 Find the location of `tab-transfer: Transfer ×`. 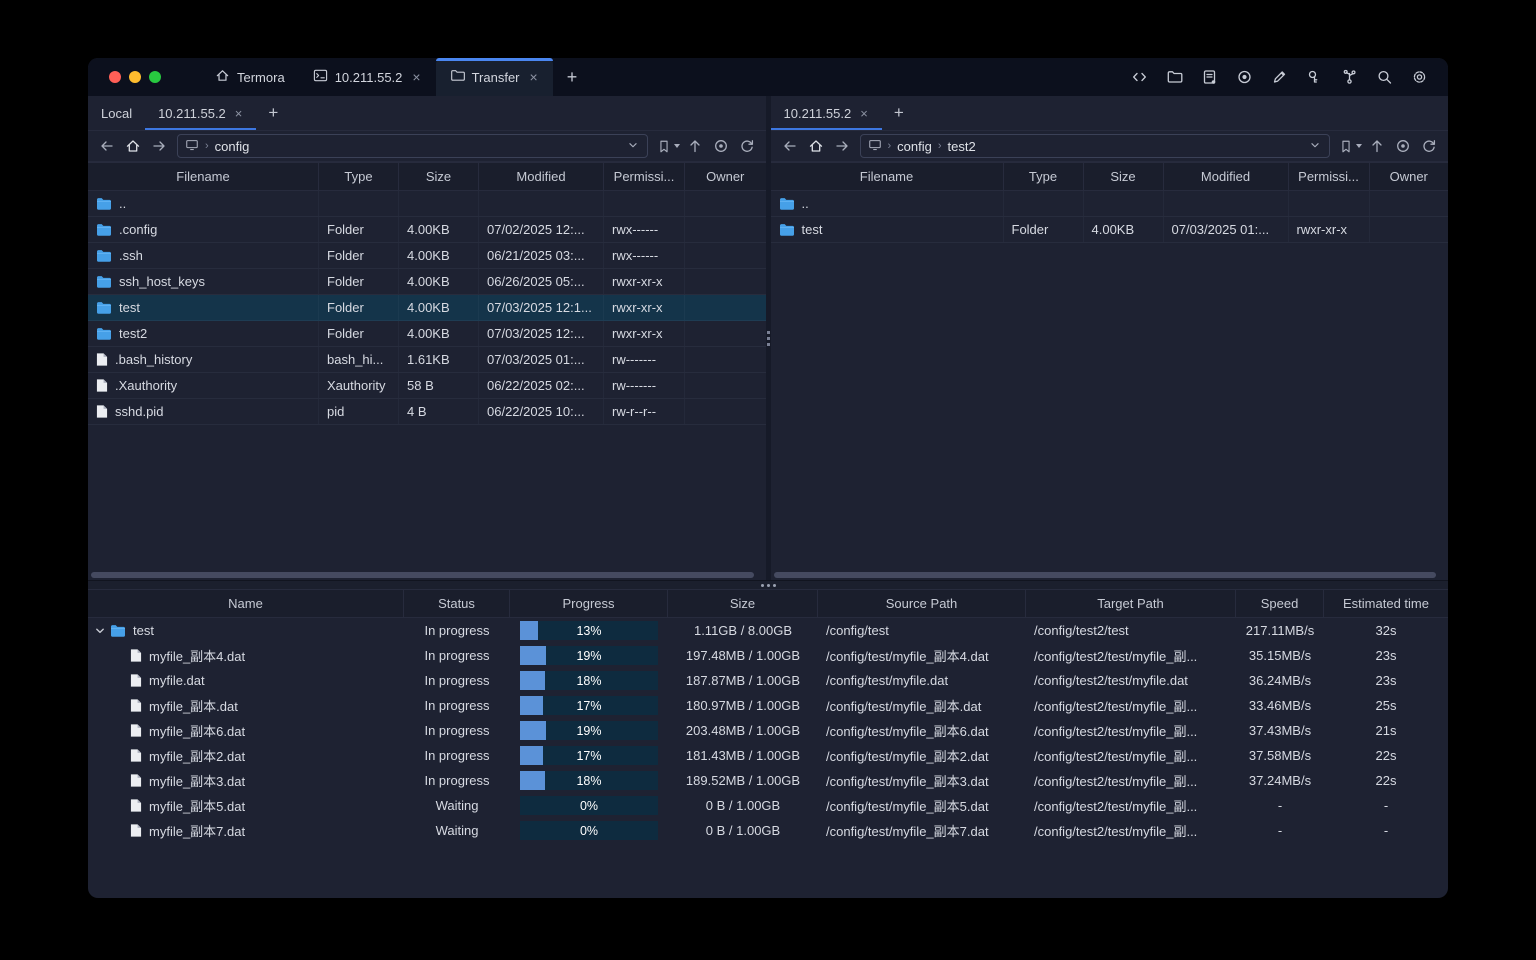

tab-transfer: Transfer × is located at coordinates (494, 77).